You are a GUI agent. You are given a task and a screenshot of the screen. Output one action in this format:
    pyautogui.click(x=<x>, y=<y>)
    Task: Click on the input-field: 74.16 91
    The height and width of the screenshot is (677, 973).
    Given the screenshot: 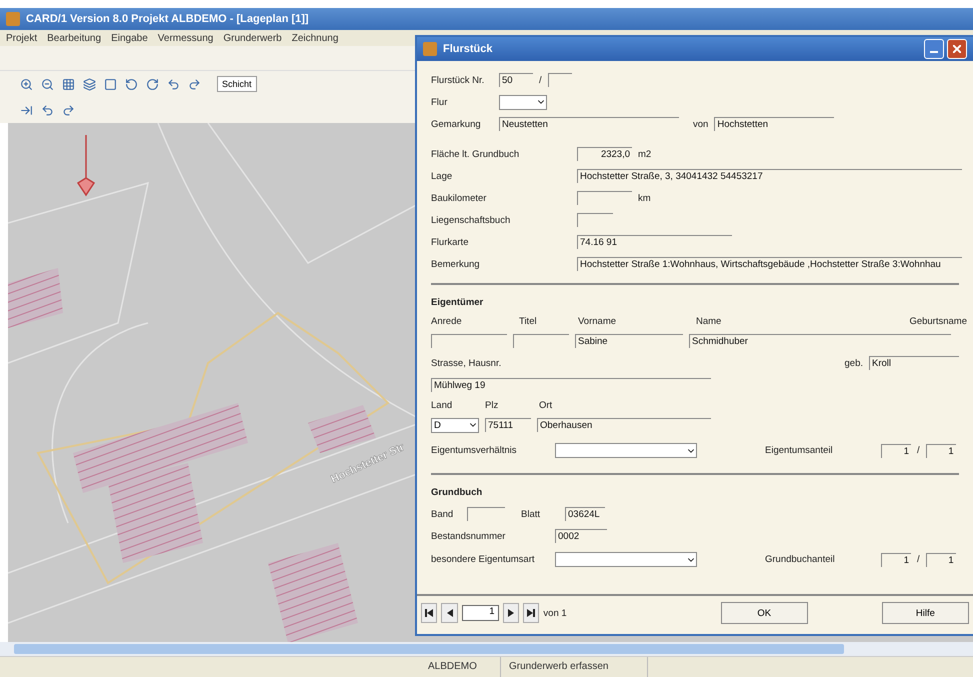 What is the action you would take?
    pyautogui.click(x=654, y=242)
    